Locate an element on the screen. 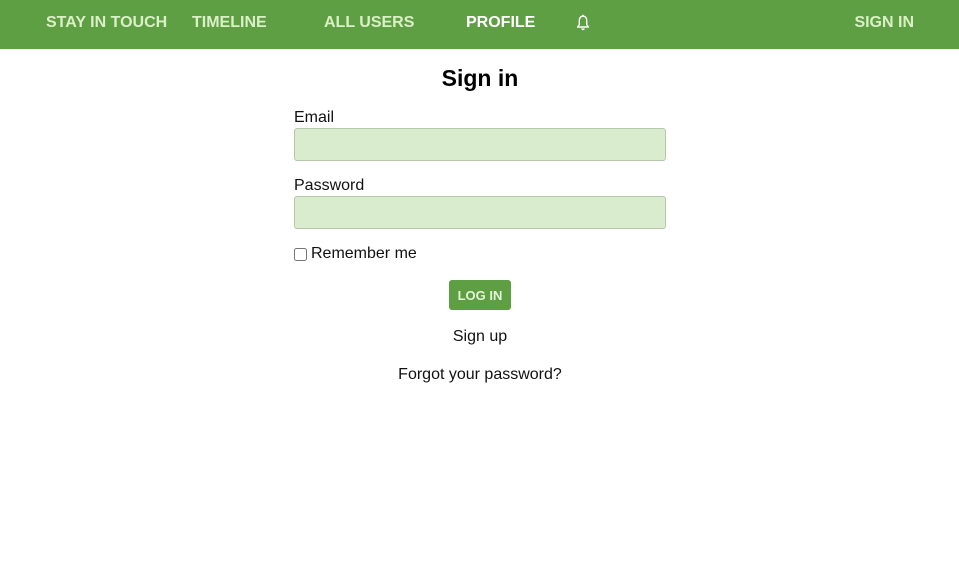 This screenshot has height=564, width=959. remember-me-row: Remember me is located at coordinates (355, 254).